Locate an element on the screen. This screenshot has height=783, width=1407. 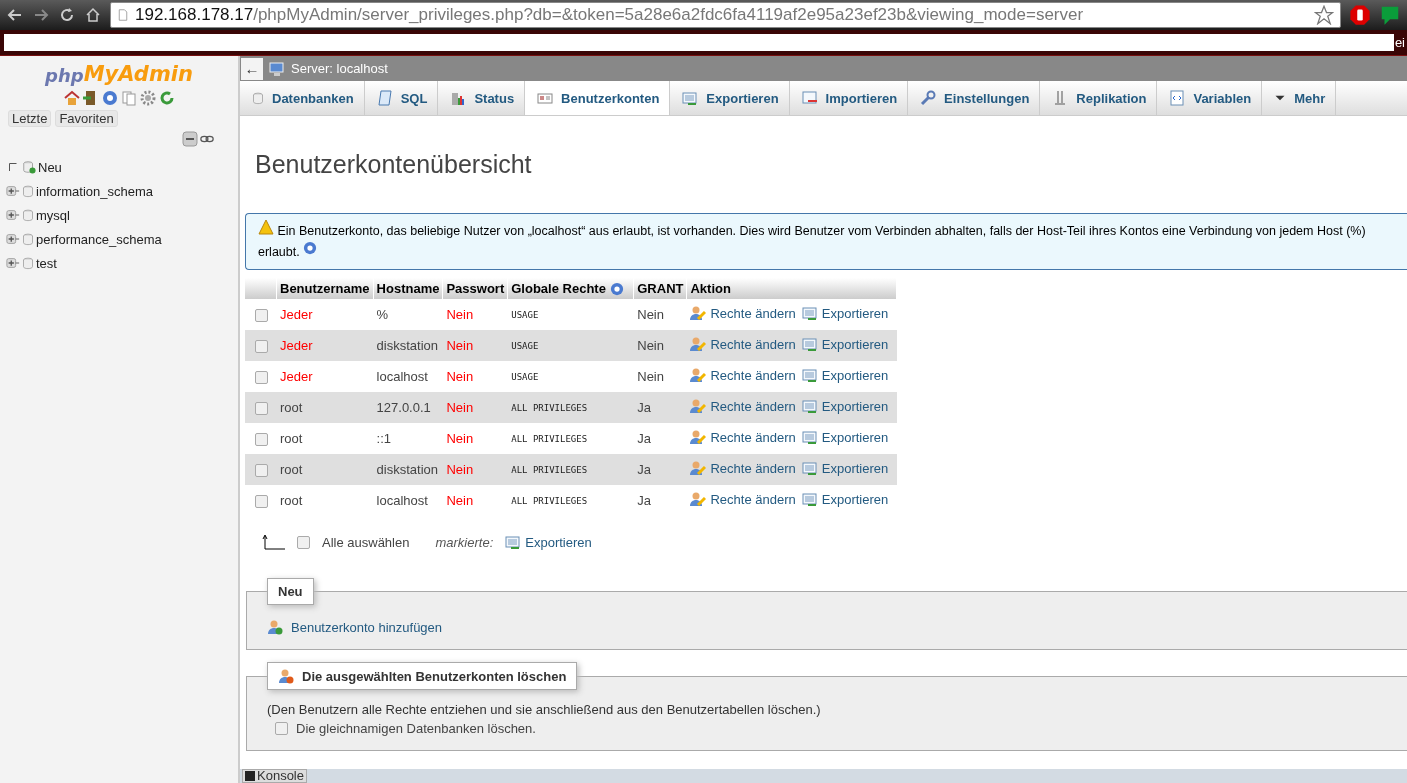
page-icon is located at coordinates (123, 15).